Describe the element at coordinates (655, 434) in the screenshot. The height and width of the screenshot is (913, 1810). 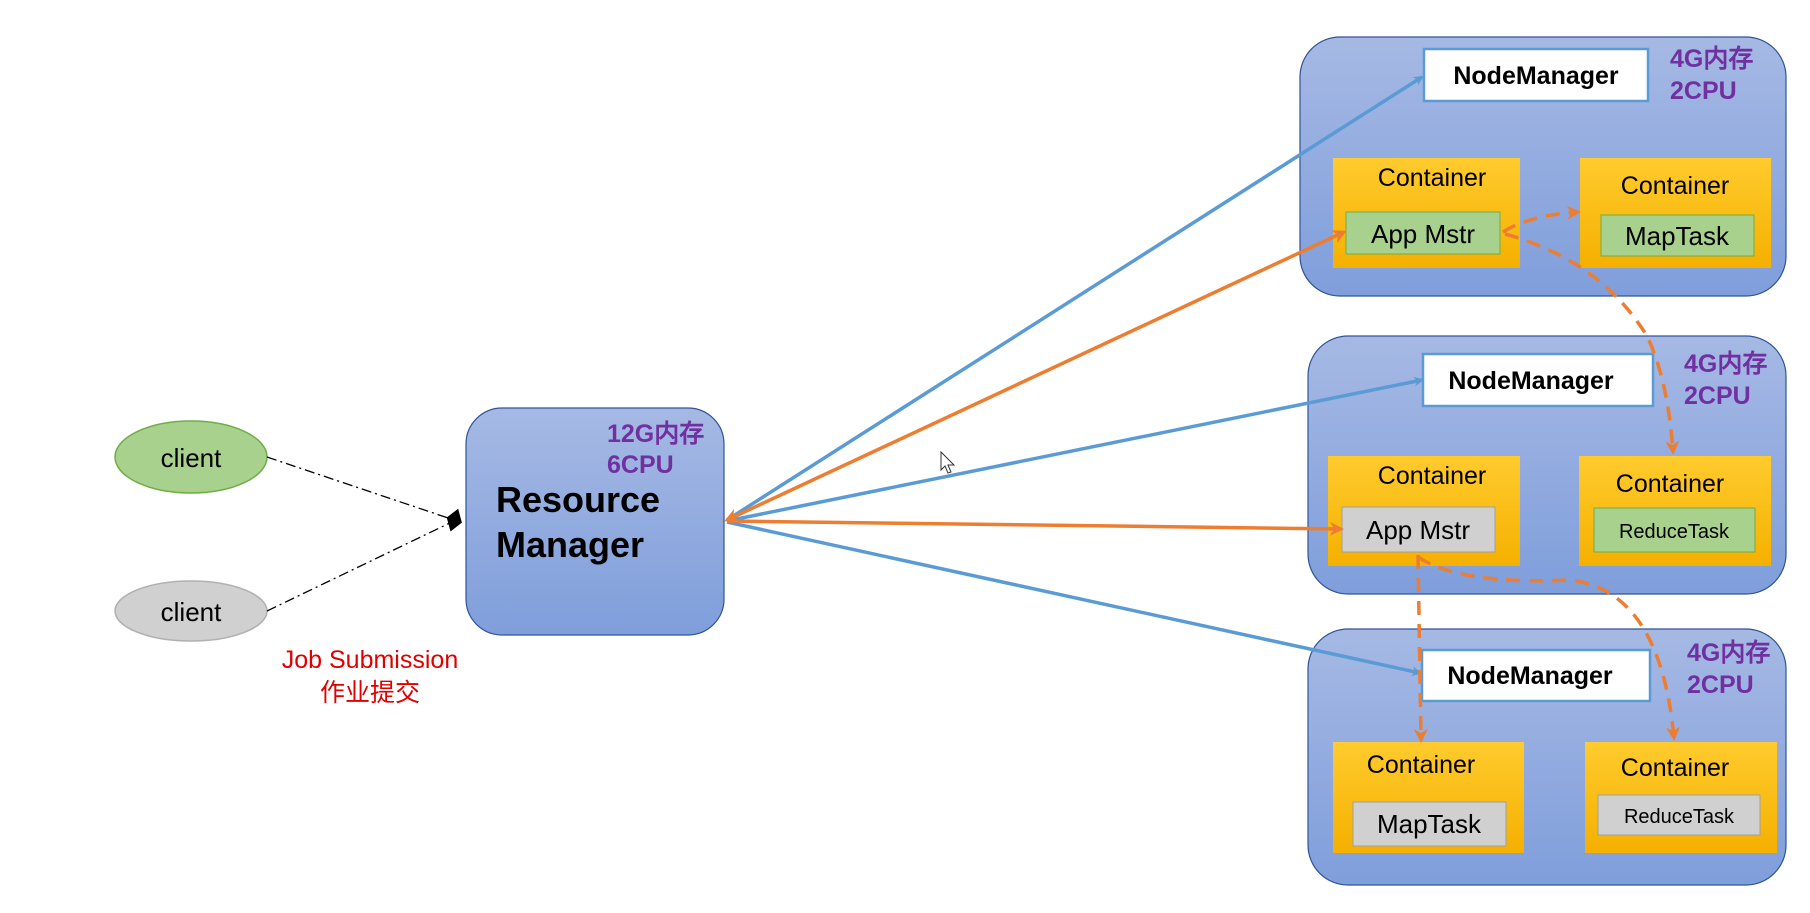
I see `rm-memory: 12G内存` at that location.